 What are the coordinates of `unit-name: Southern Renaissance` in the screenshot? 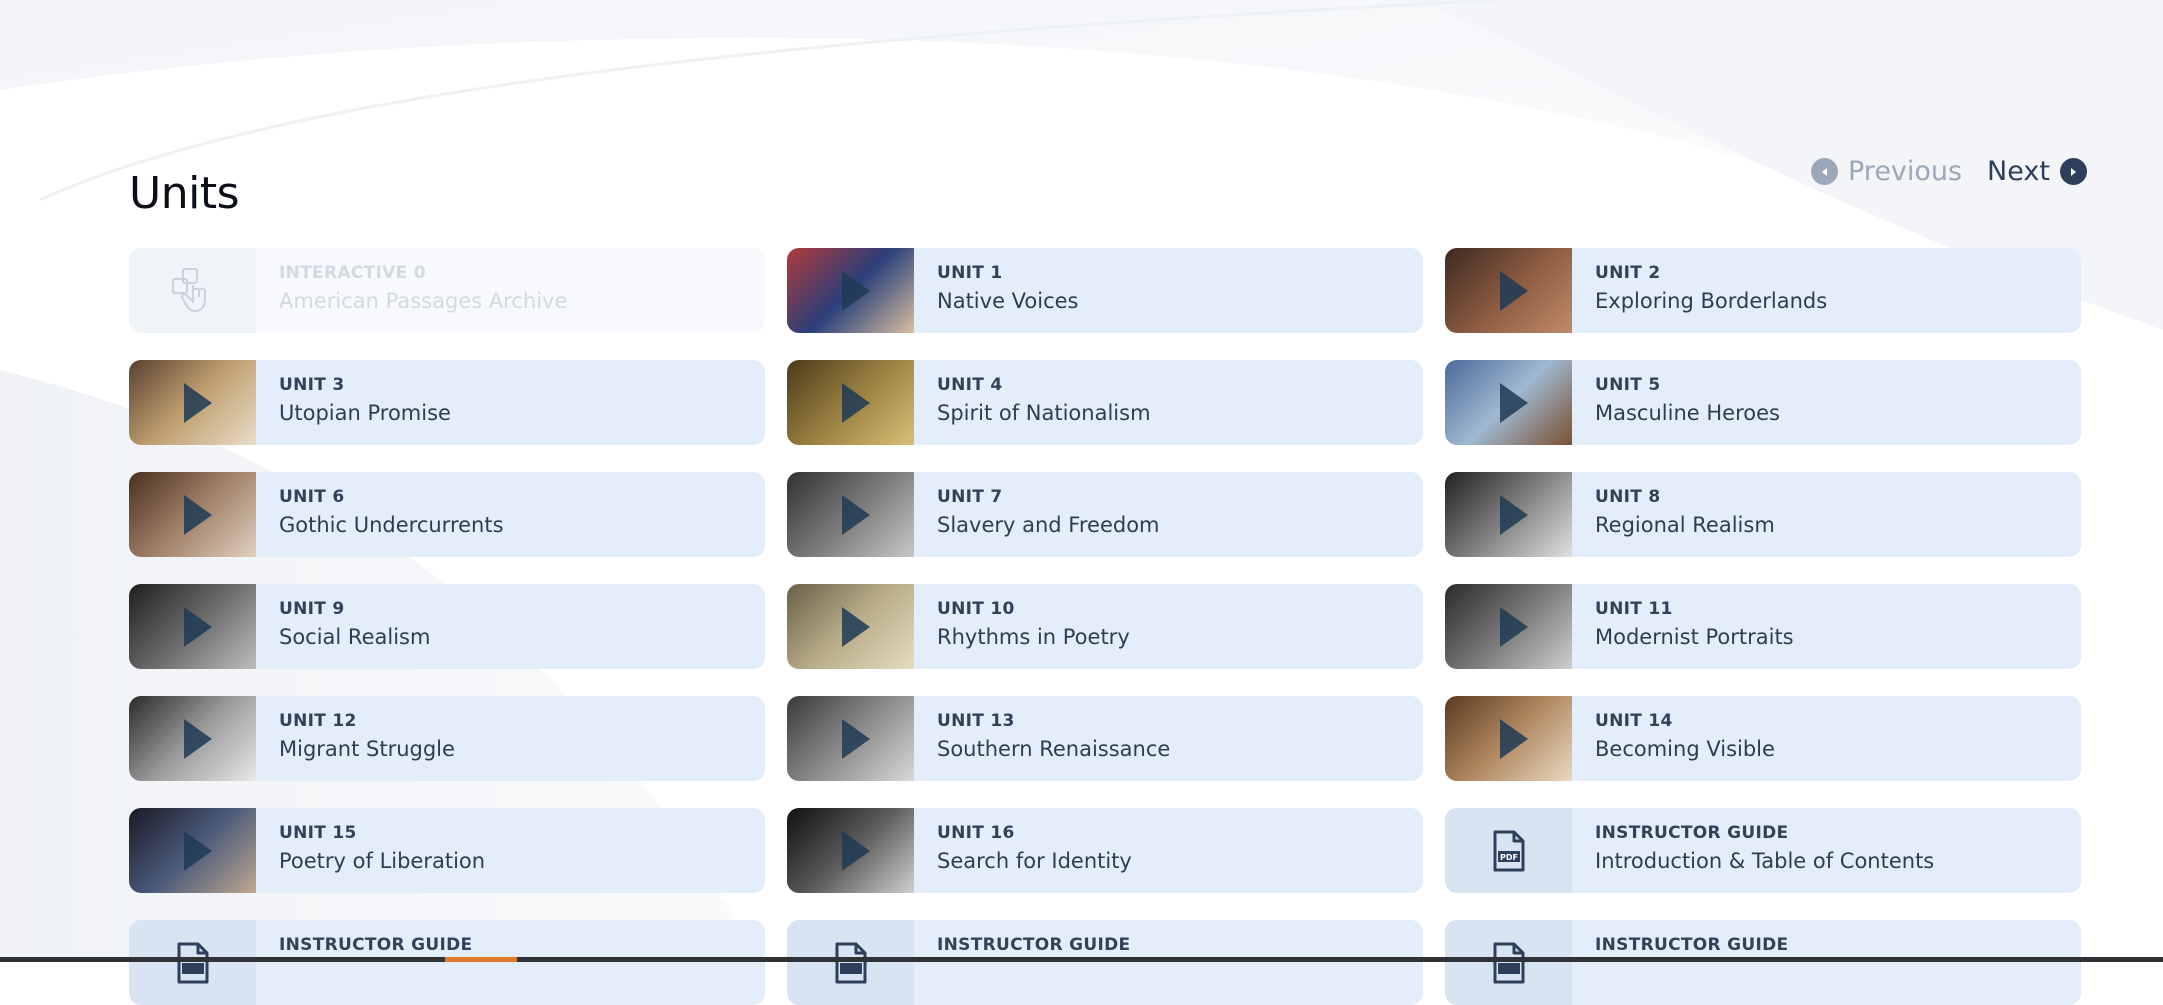 It's located at (1054, 749).